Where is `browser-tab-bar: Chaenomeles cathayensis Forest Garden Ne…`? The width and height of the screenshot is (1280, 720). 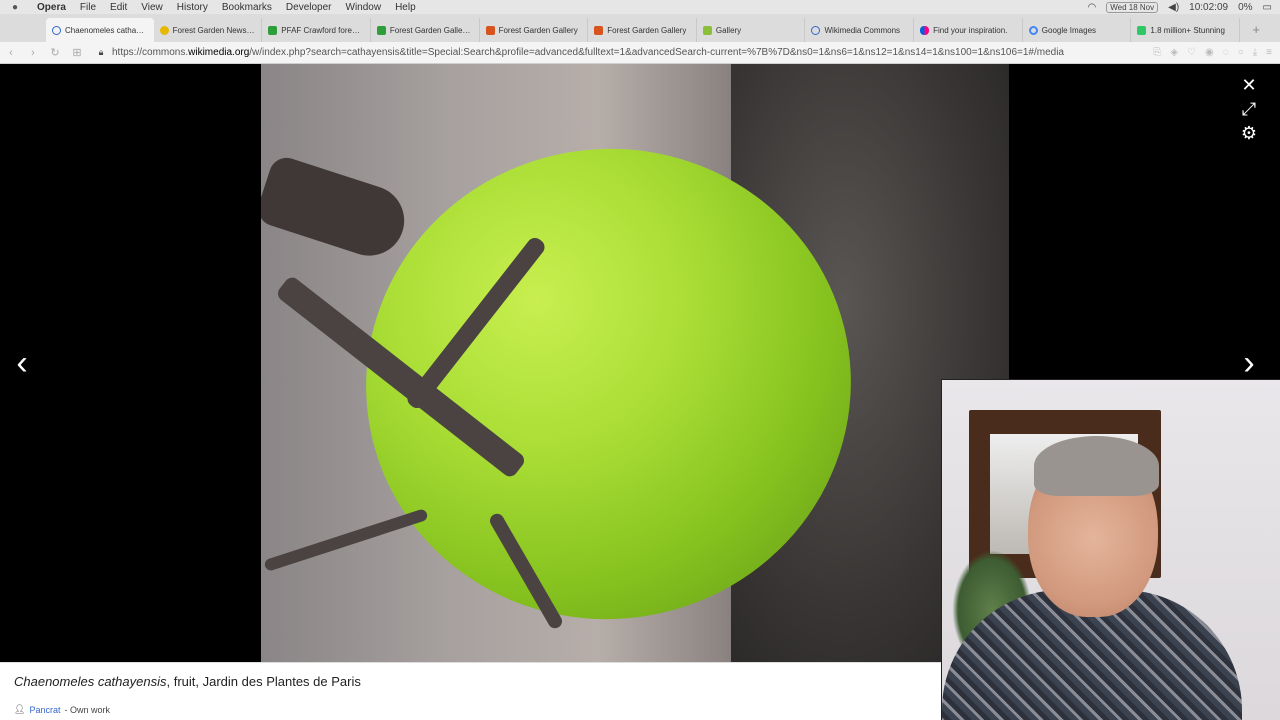 browser-tab-bar: Chaenomeles cathayensis Forest Garden Ne… is located at coordinates (640, 28).